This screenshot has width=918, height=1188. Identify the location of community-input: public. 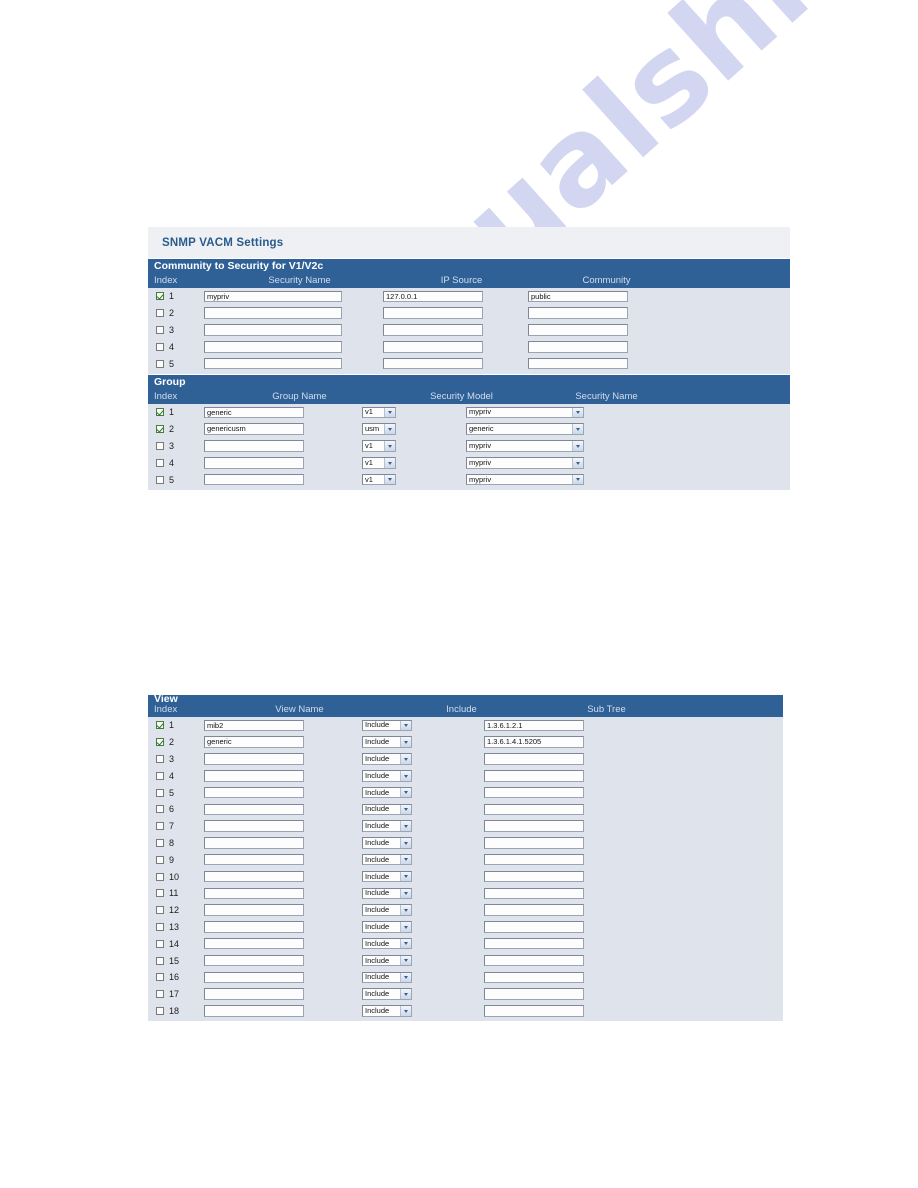
(578, 296).